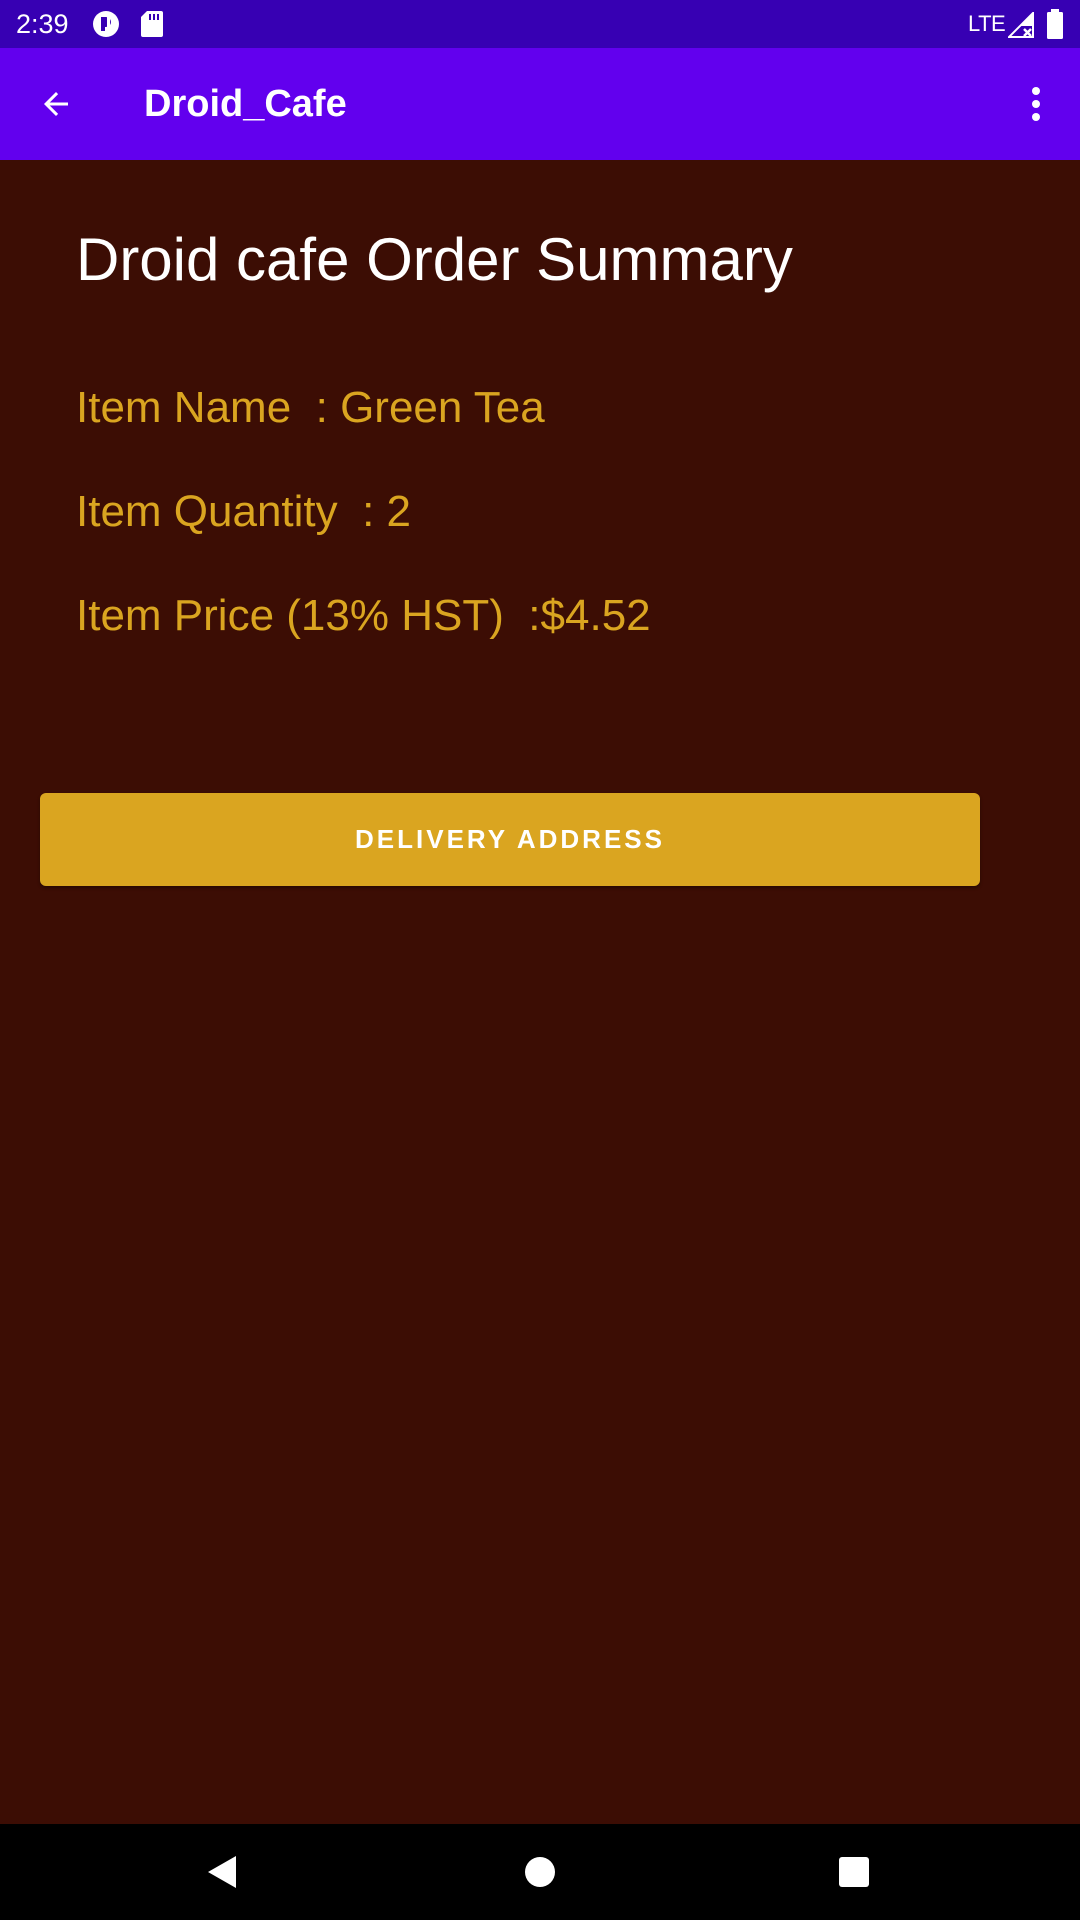  I want to click on item-quantity-text: Item Quantity : 2, so click(244, 511).